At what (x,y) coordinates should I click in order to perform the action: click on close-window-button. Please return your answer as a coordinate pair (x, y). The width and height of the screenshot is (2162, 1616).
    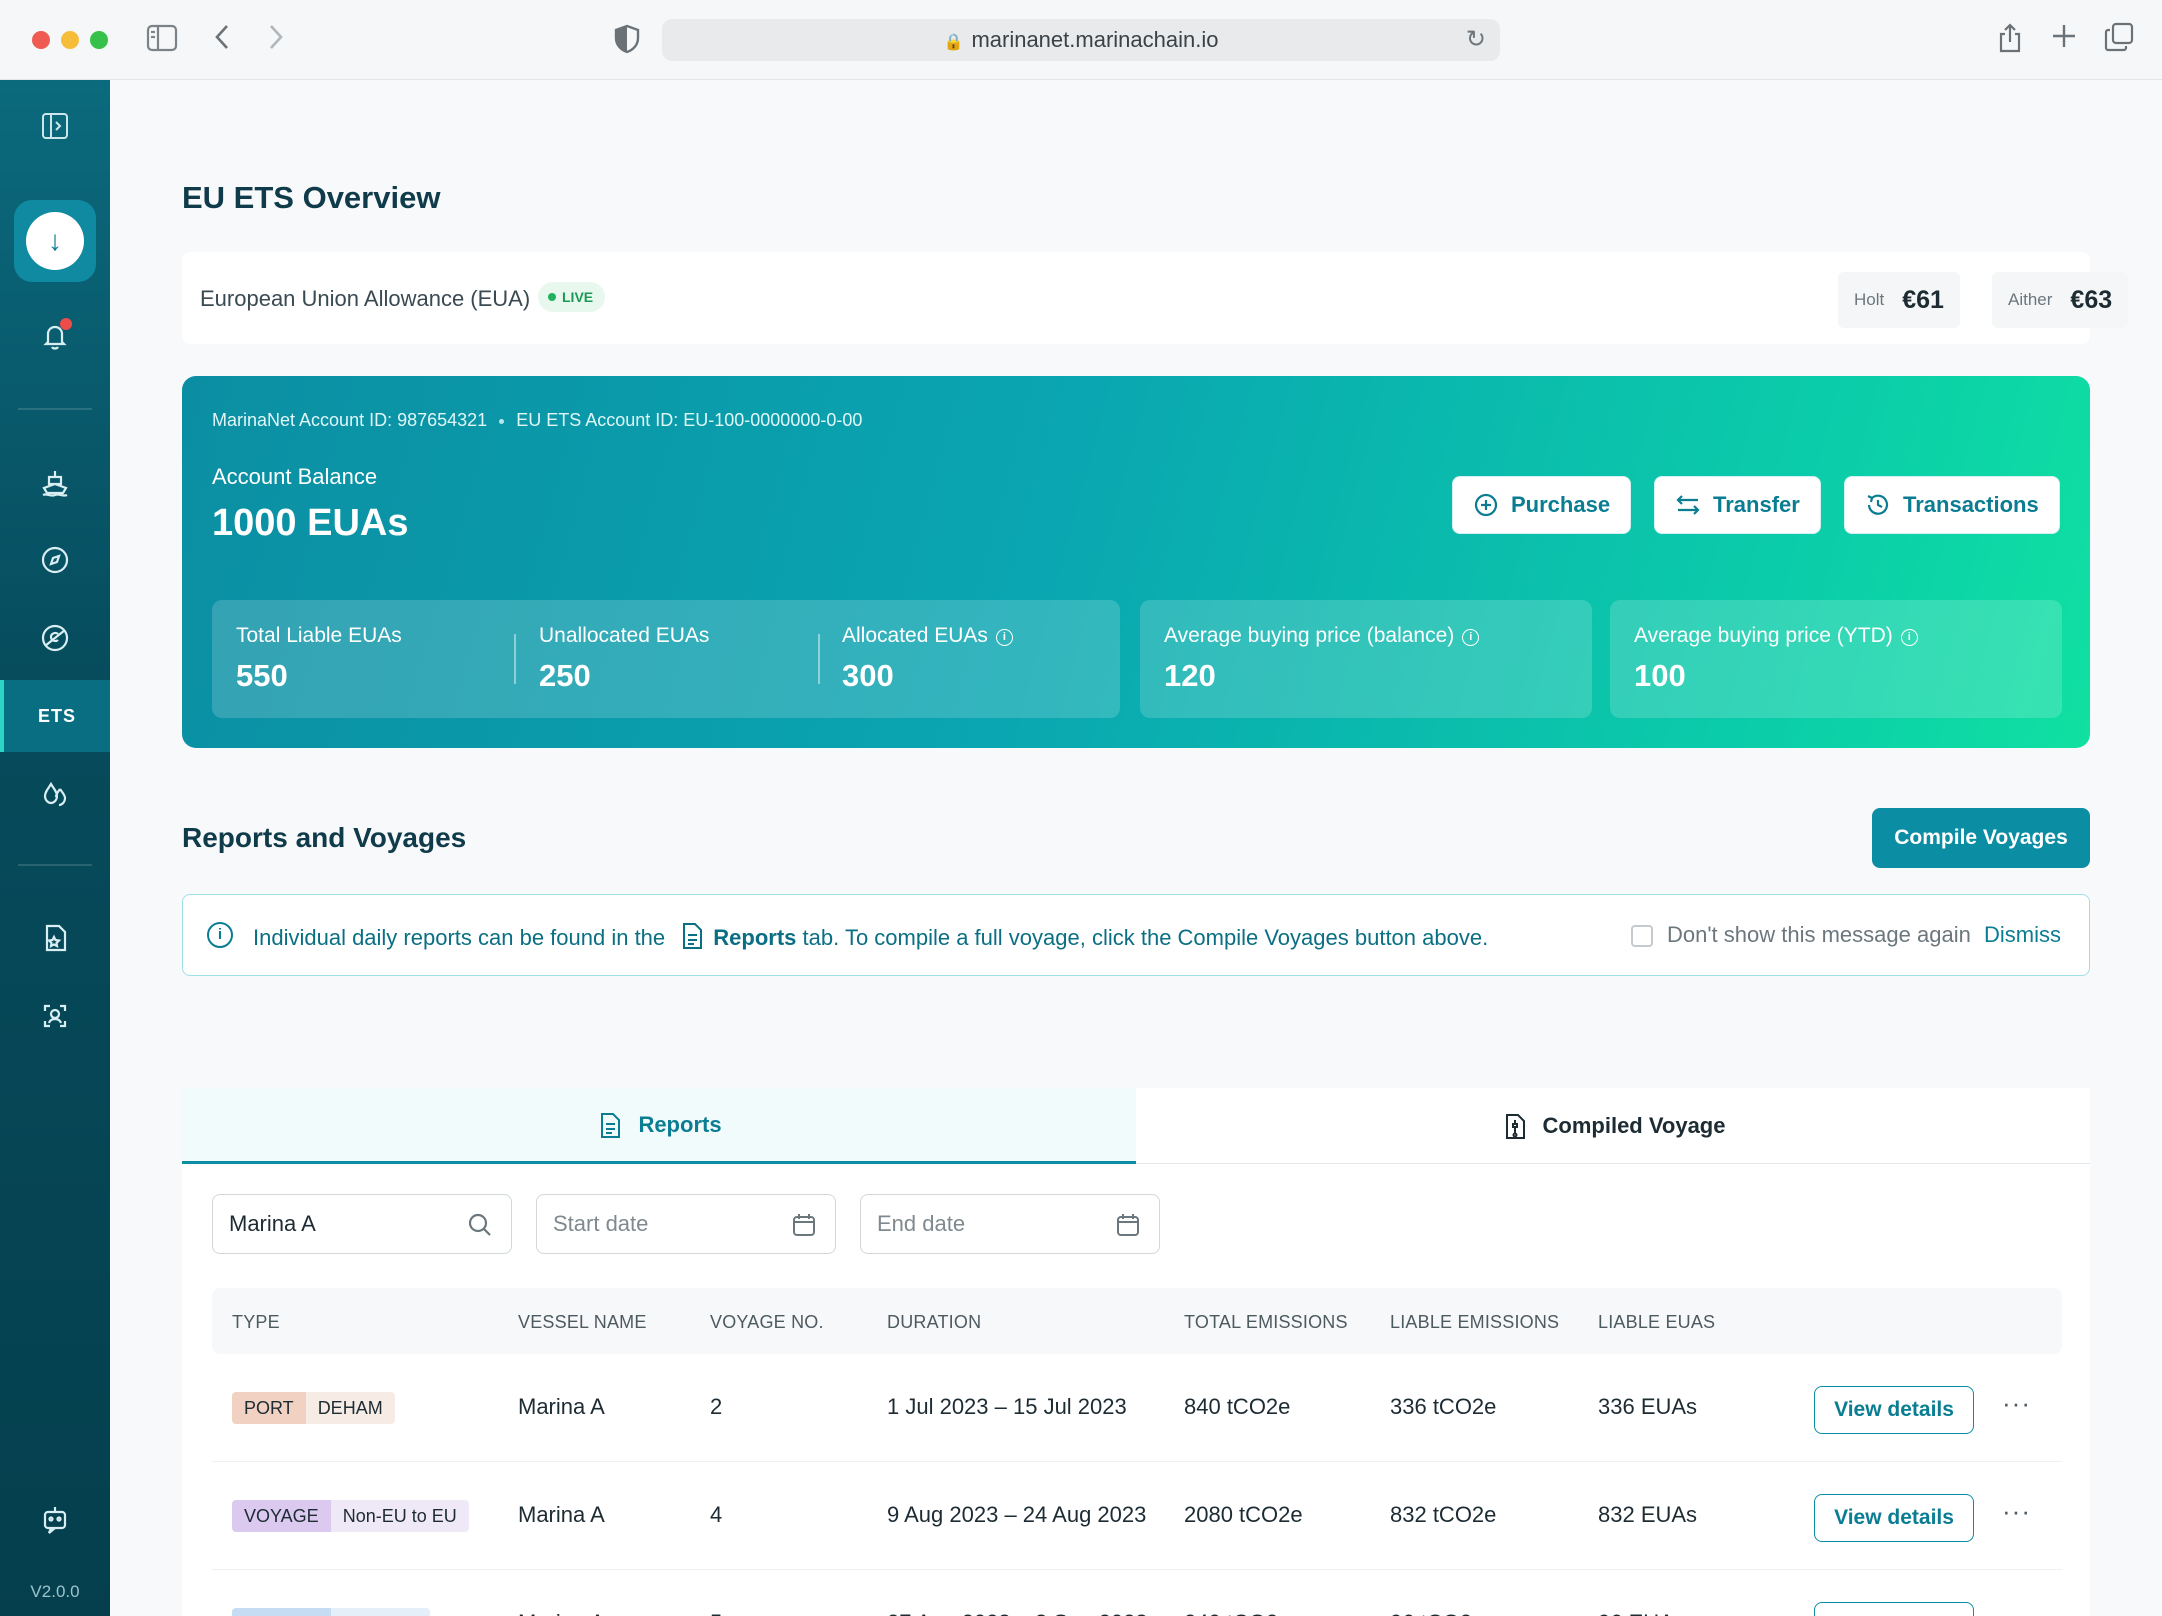
    Looking at the image, I should click on (41, 40).